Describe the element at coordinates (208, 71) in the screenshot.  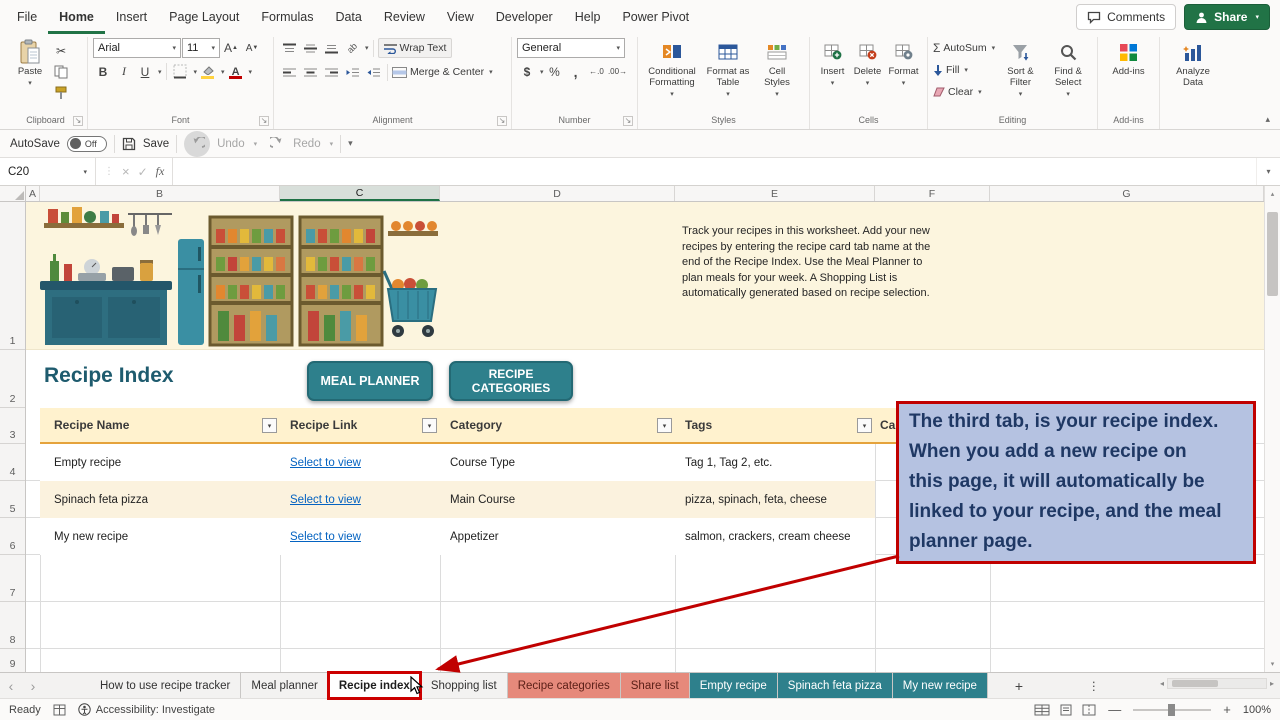
I see `fill-color-icon` at that location.